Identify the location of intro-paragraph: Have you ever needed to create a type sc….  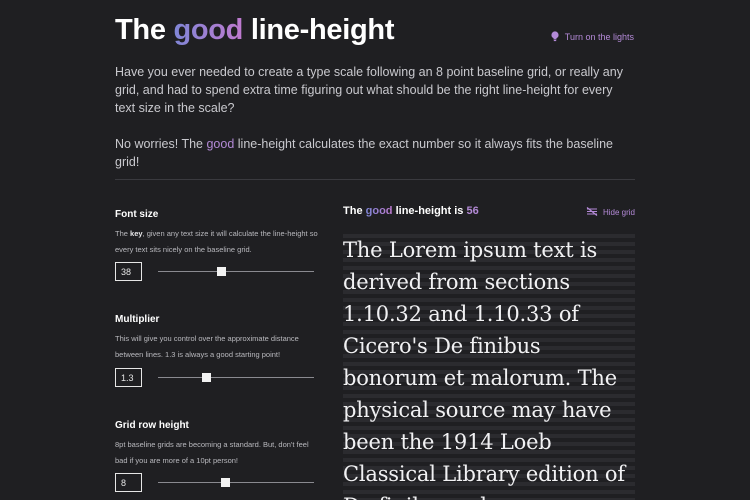
(369, 90).